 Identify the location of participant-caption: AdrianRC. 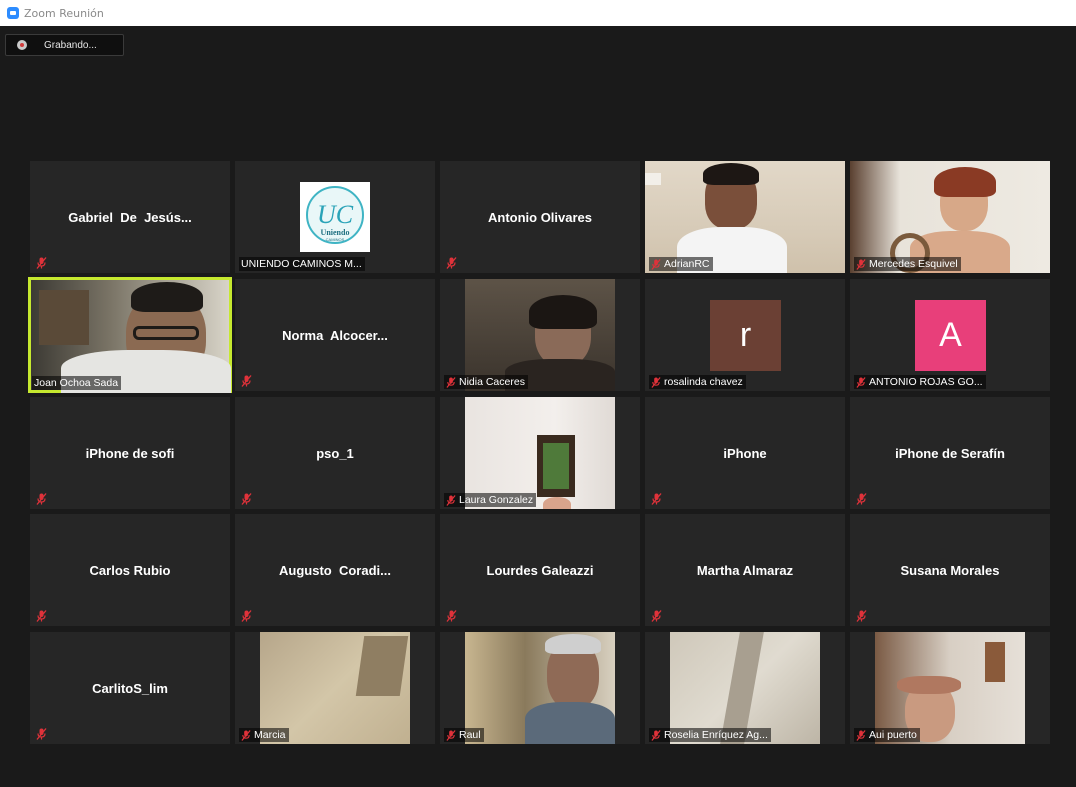
(681, 264).